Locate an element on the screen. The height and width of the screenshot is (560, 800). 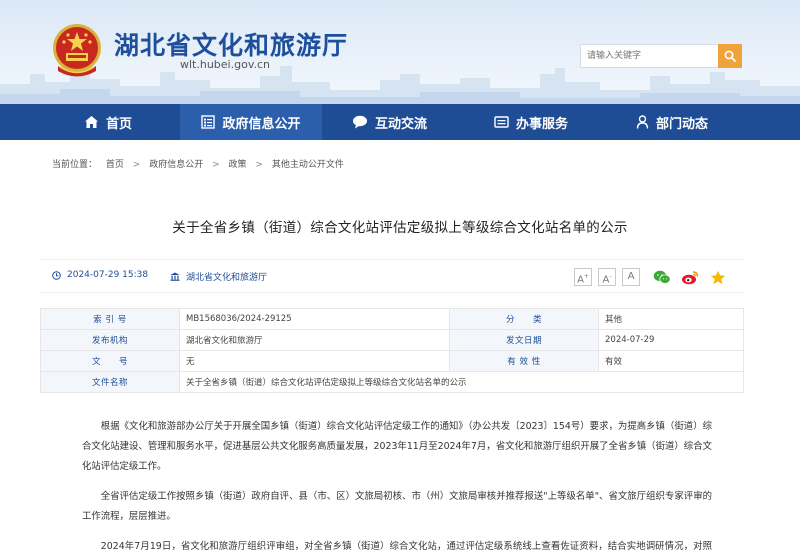
search-input is located at coordinates (650, 56).